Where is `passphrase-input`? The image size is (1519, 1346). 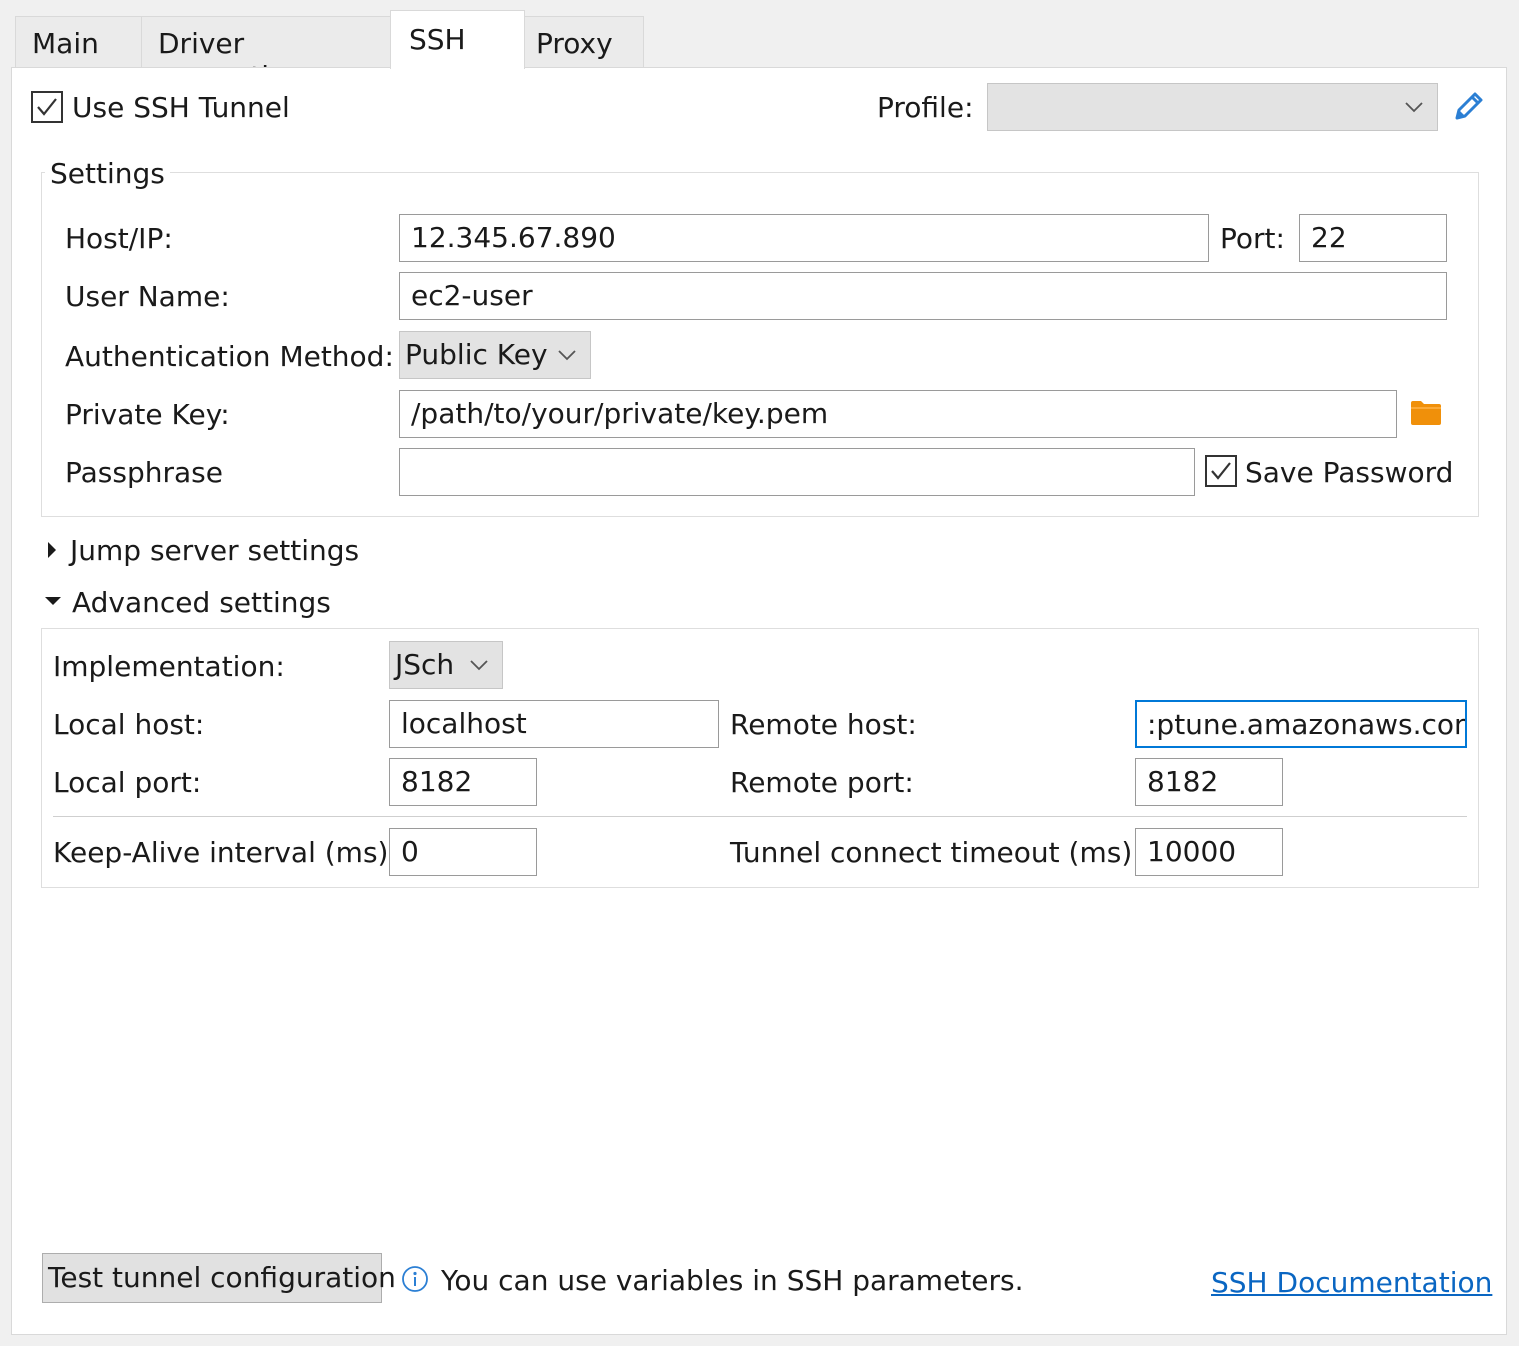 passphrase-input is located at coordinates (797, 472).